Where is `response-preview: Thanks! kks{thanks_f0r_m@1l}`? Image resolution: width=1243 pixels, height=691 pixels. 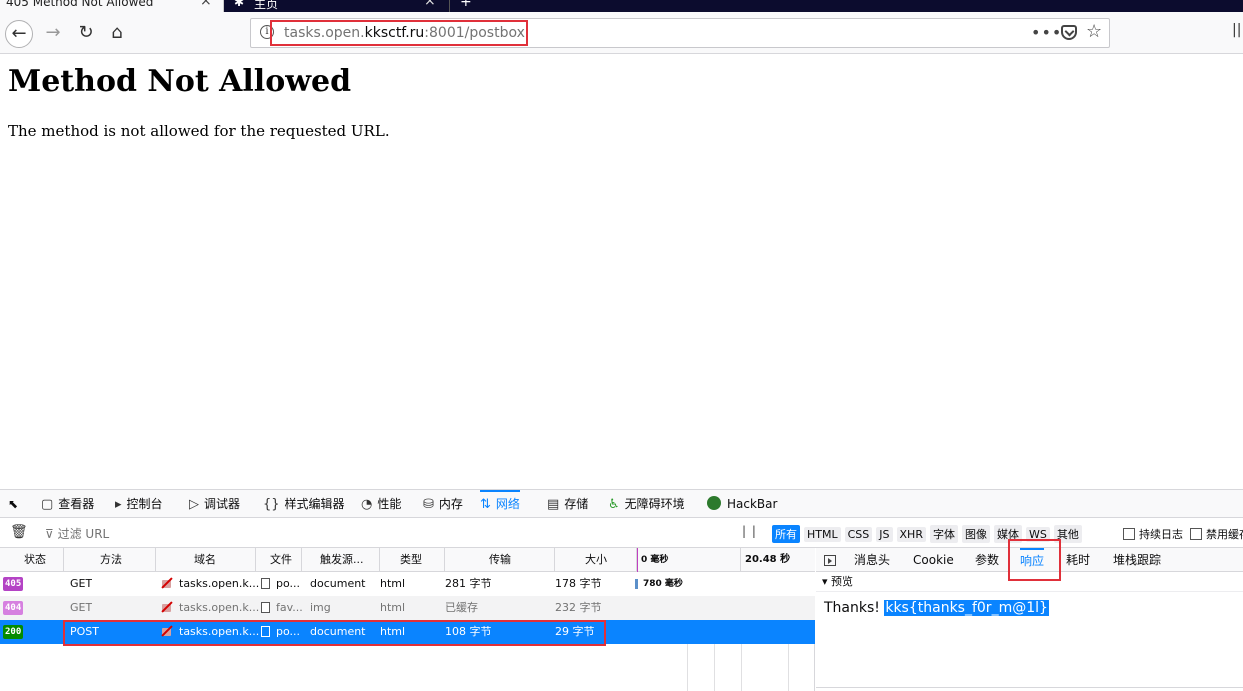 response-preview: Thanks! kks{thanks_f0r_m@1l} is located at coordinates (936, 608).